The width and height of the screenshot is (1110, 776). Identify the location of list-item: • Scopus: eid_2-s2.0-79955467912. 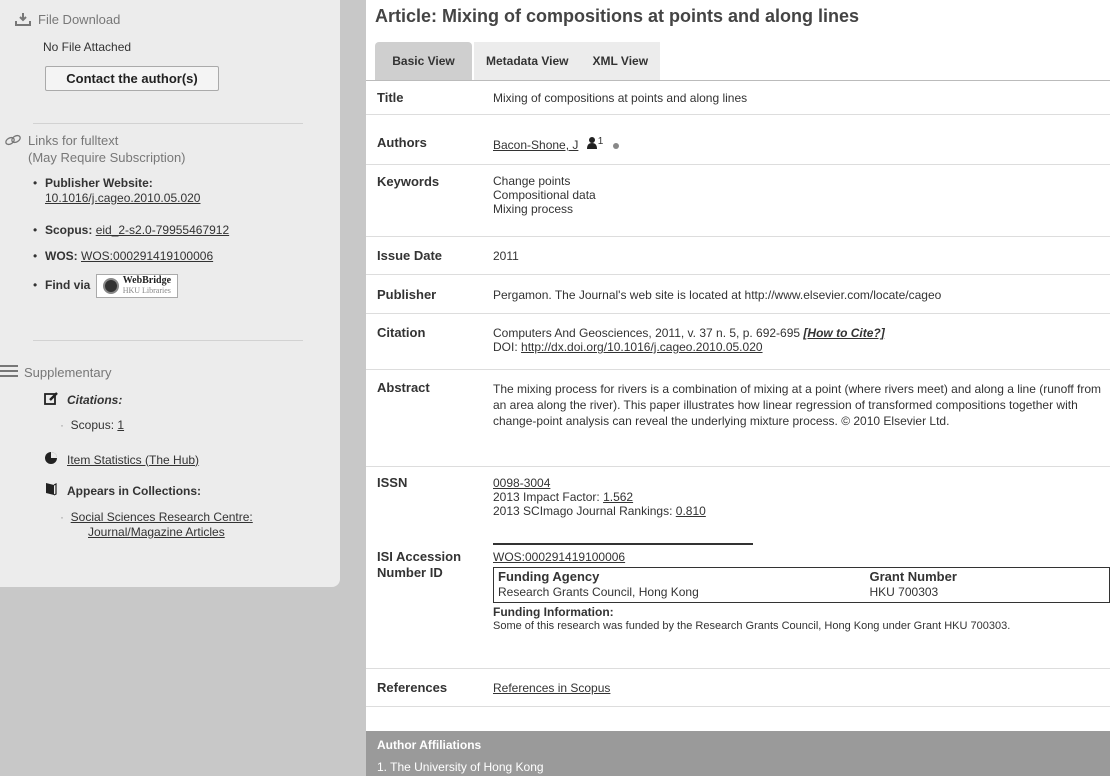
(131, 230).